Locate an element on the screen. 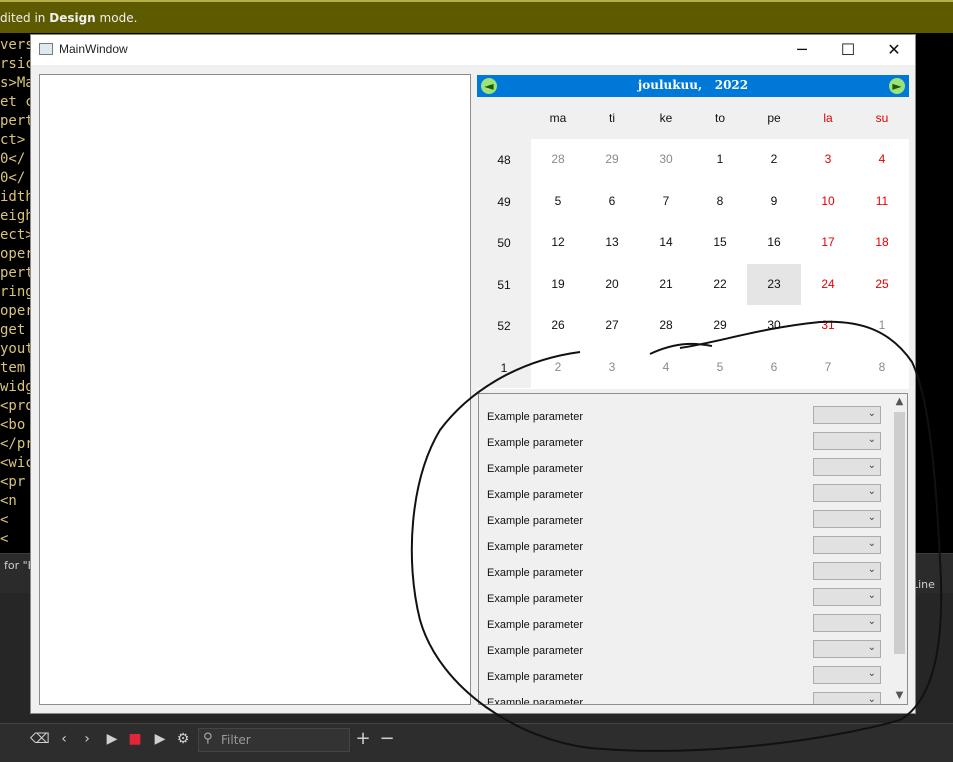 The height and width of the screenshot is (762, 953). run-icon: ▶ is located at coordinates (112, 739).